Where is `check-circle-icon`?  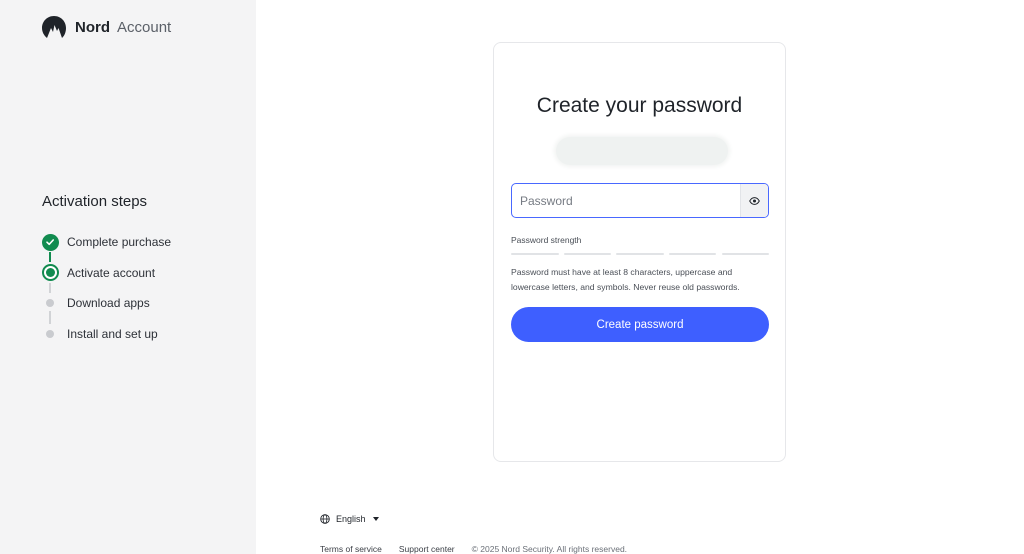 check-circle-icon is located at coordinates (50, 242).